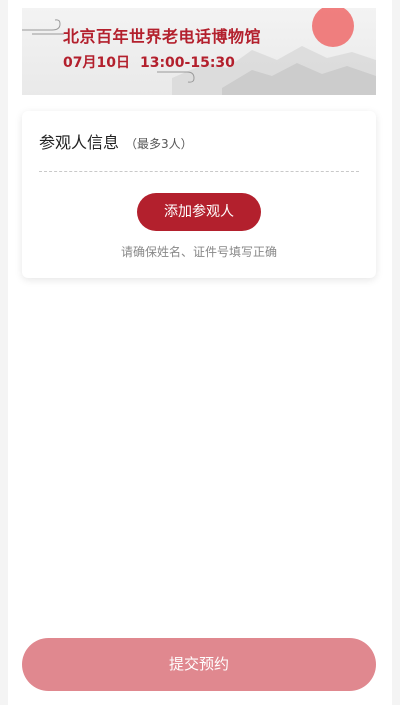 This screenshot has height=705, width=400. I want to click on dashed-divider, so click(199, 171).